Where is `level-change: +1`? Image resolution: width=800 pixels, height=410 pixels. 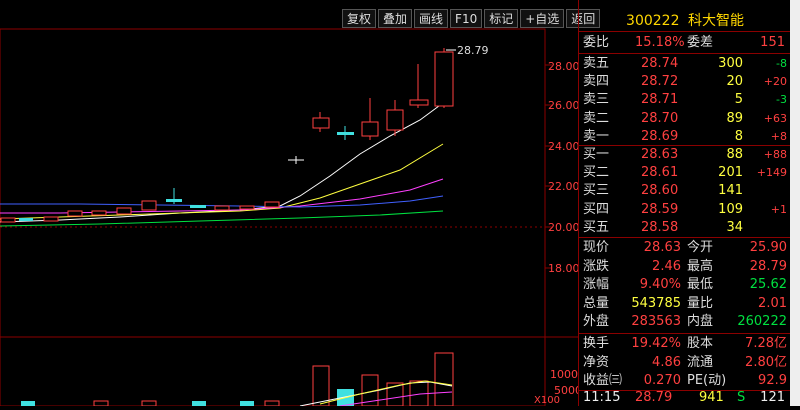
level-change: +1 is located at coordinates (778, 209).